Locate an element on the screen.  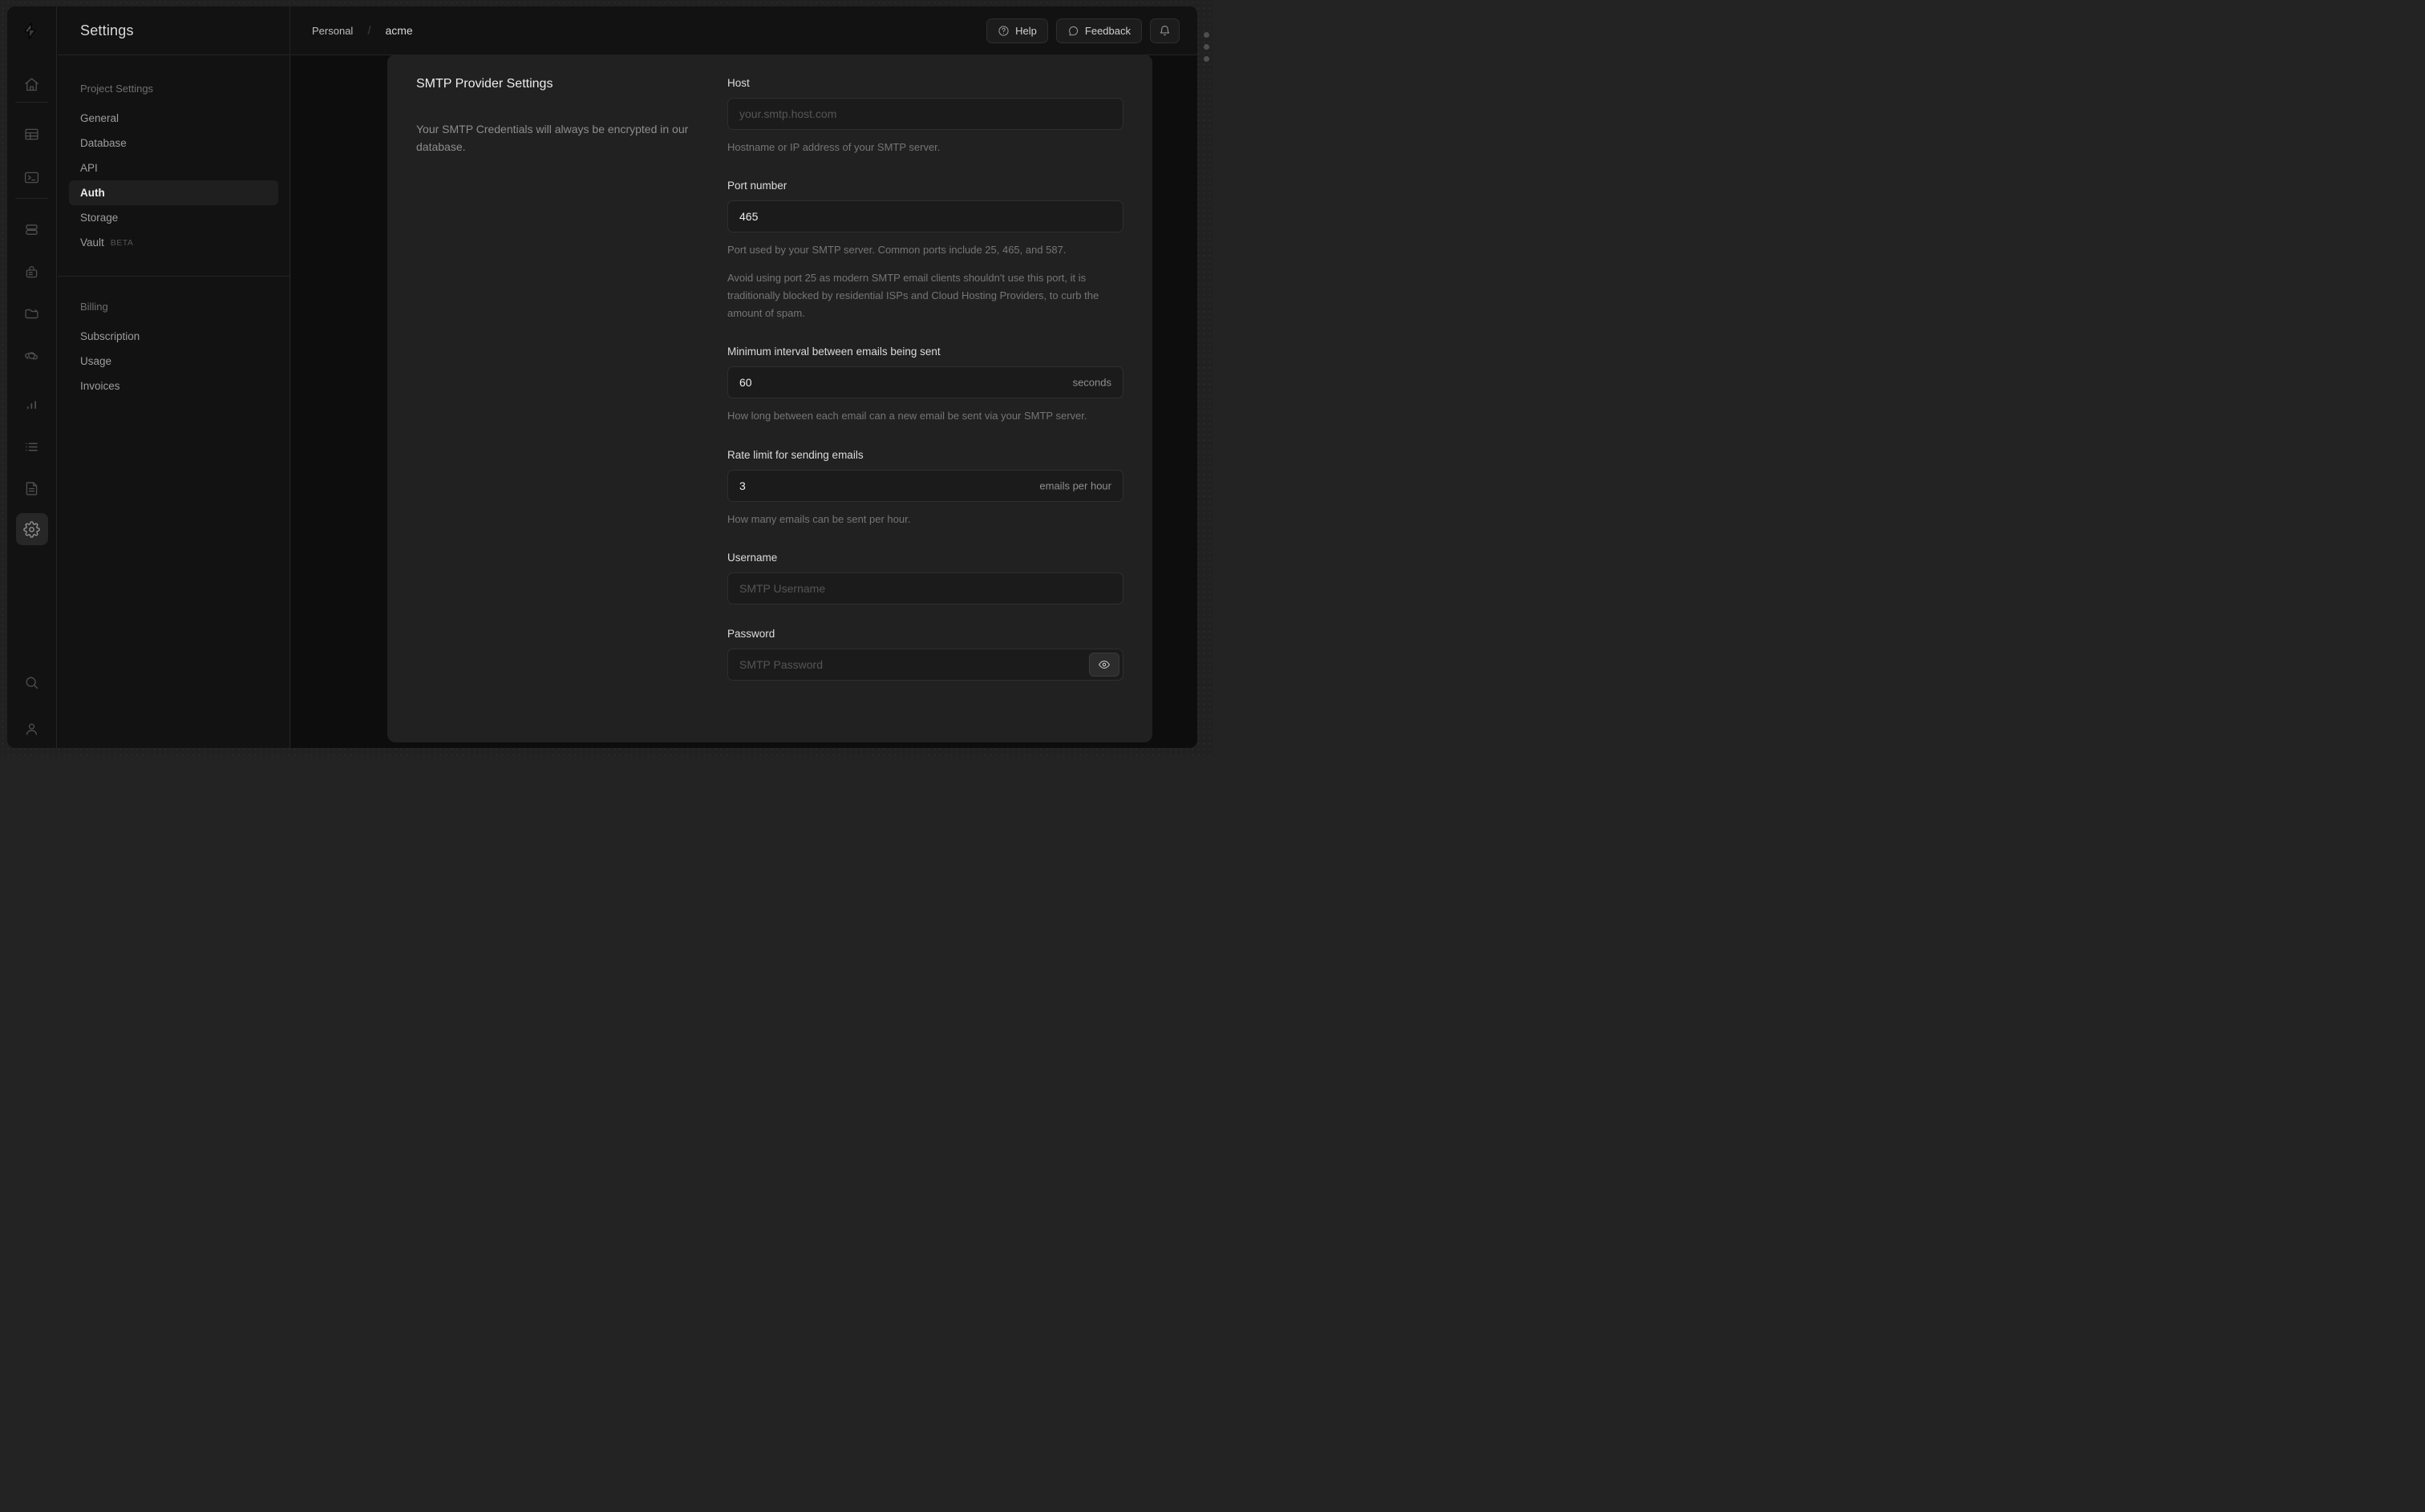
bell-icon is located at coordinates (1165, 30).